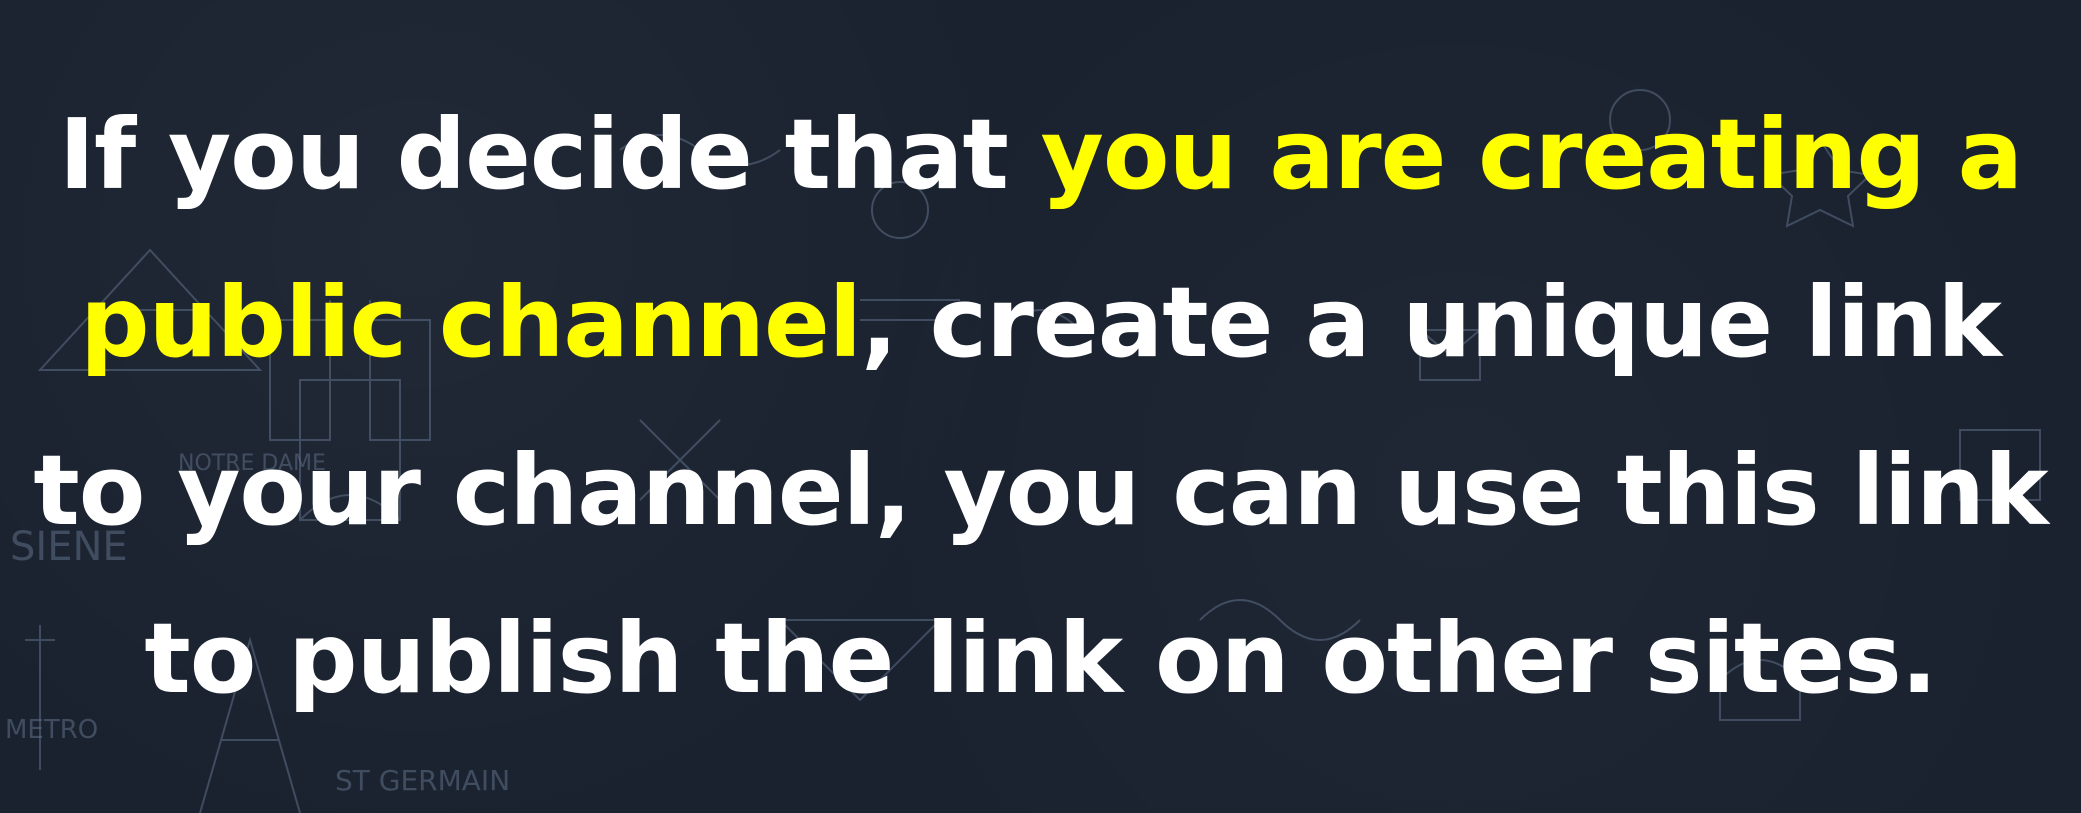 The height and width of the screenshot is (813, 2081). I want to click on caption-intro: If you decide that, so click(549, 154).